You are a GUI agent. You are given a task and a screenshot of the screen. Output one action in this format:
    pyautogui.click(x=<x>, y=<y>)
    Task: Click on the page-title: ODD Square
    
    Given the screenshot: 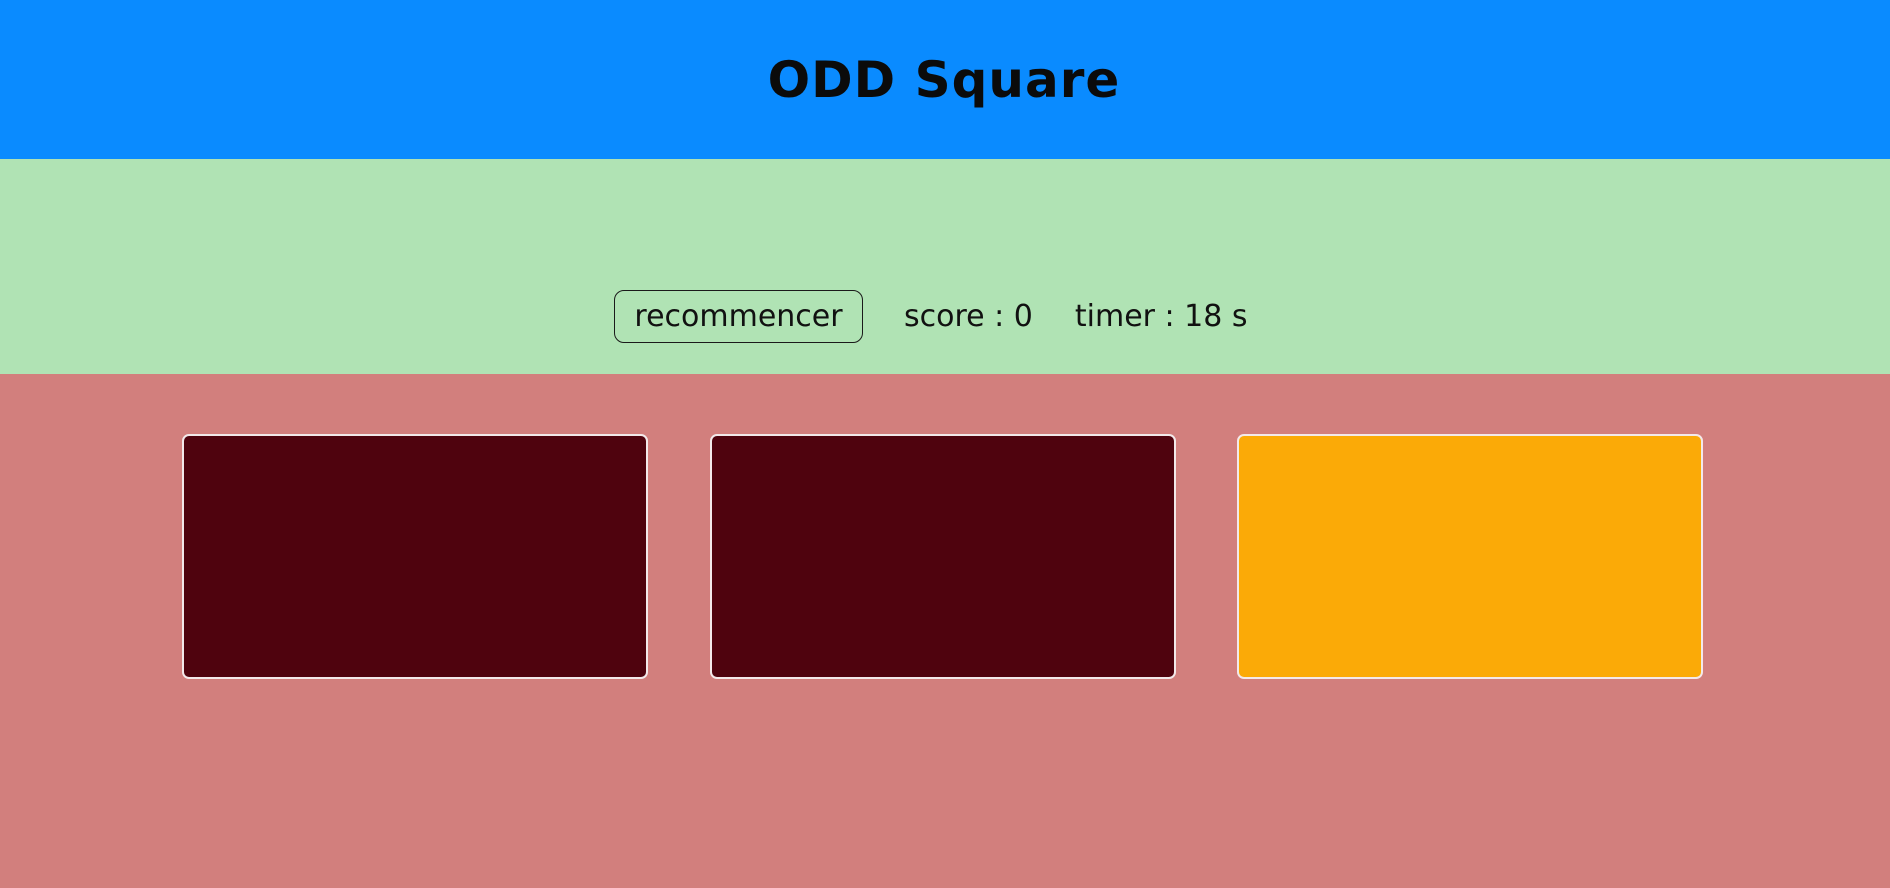 What is the action you would take?
    pyautogui.click(x=944, y=79)
    